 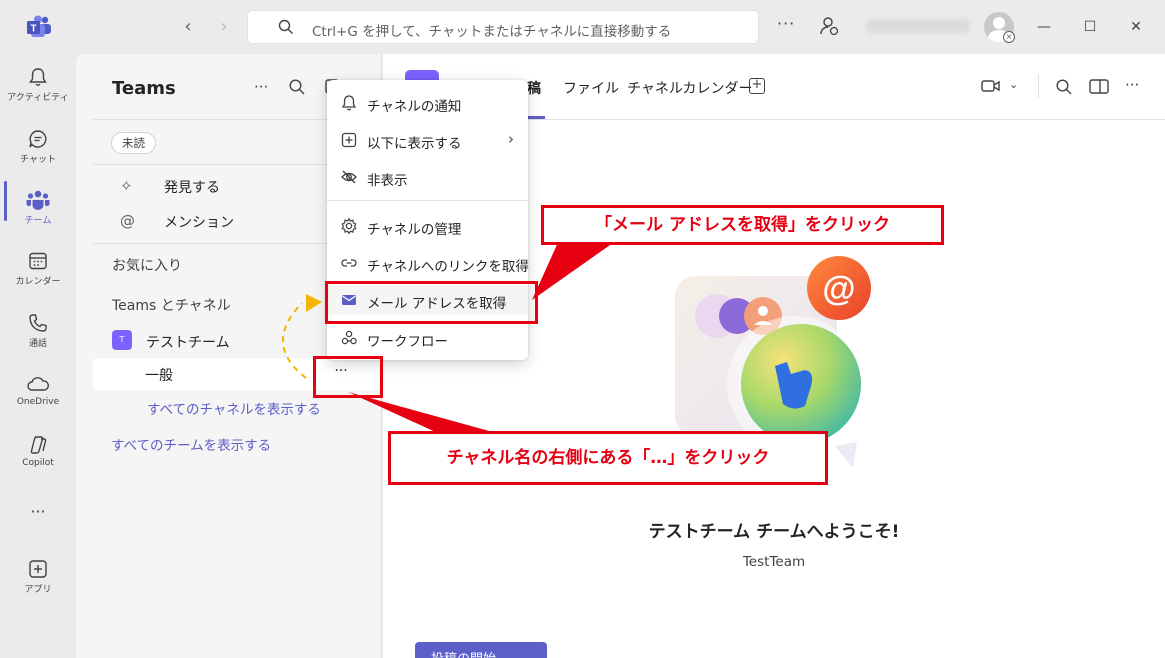 I want to click on show-all-channels-link: すべてのチャネルを表示する, so click(x=234, y=408).